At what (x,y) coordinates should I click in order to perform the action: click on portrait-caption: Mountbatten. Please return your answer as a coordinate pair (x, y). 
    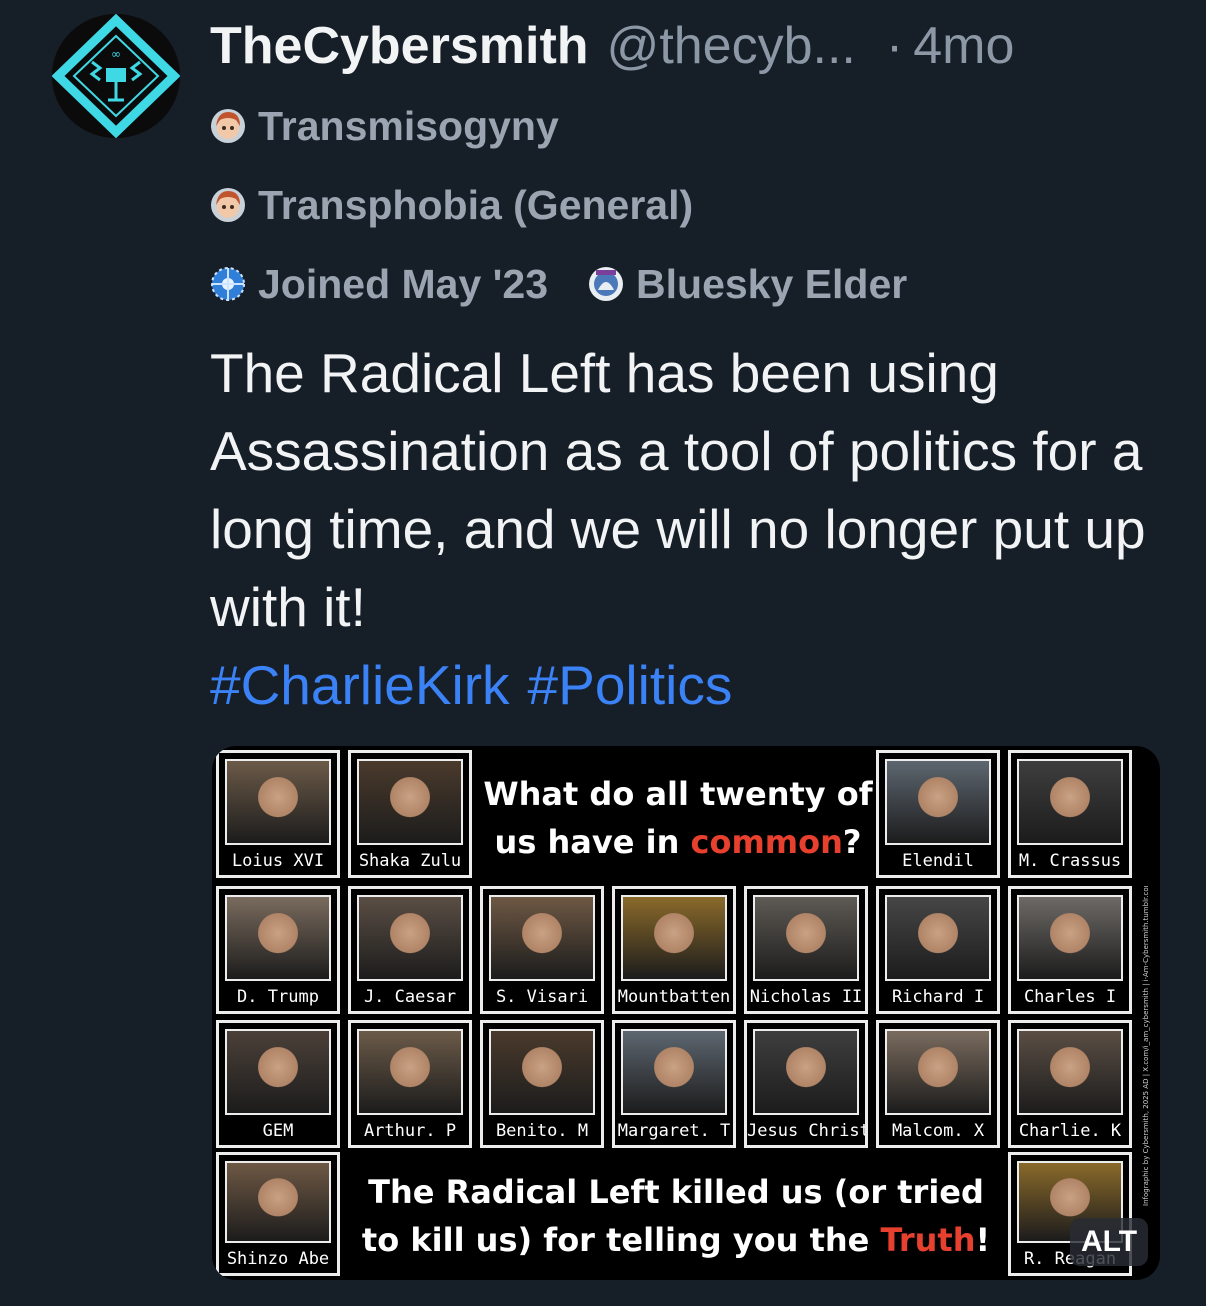
    Looking at the image, I should click on (674, 997).